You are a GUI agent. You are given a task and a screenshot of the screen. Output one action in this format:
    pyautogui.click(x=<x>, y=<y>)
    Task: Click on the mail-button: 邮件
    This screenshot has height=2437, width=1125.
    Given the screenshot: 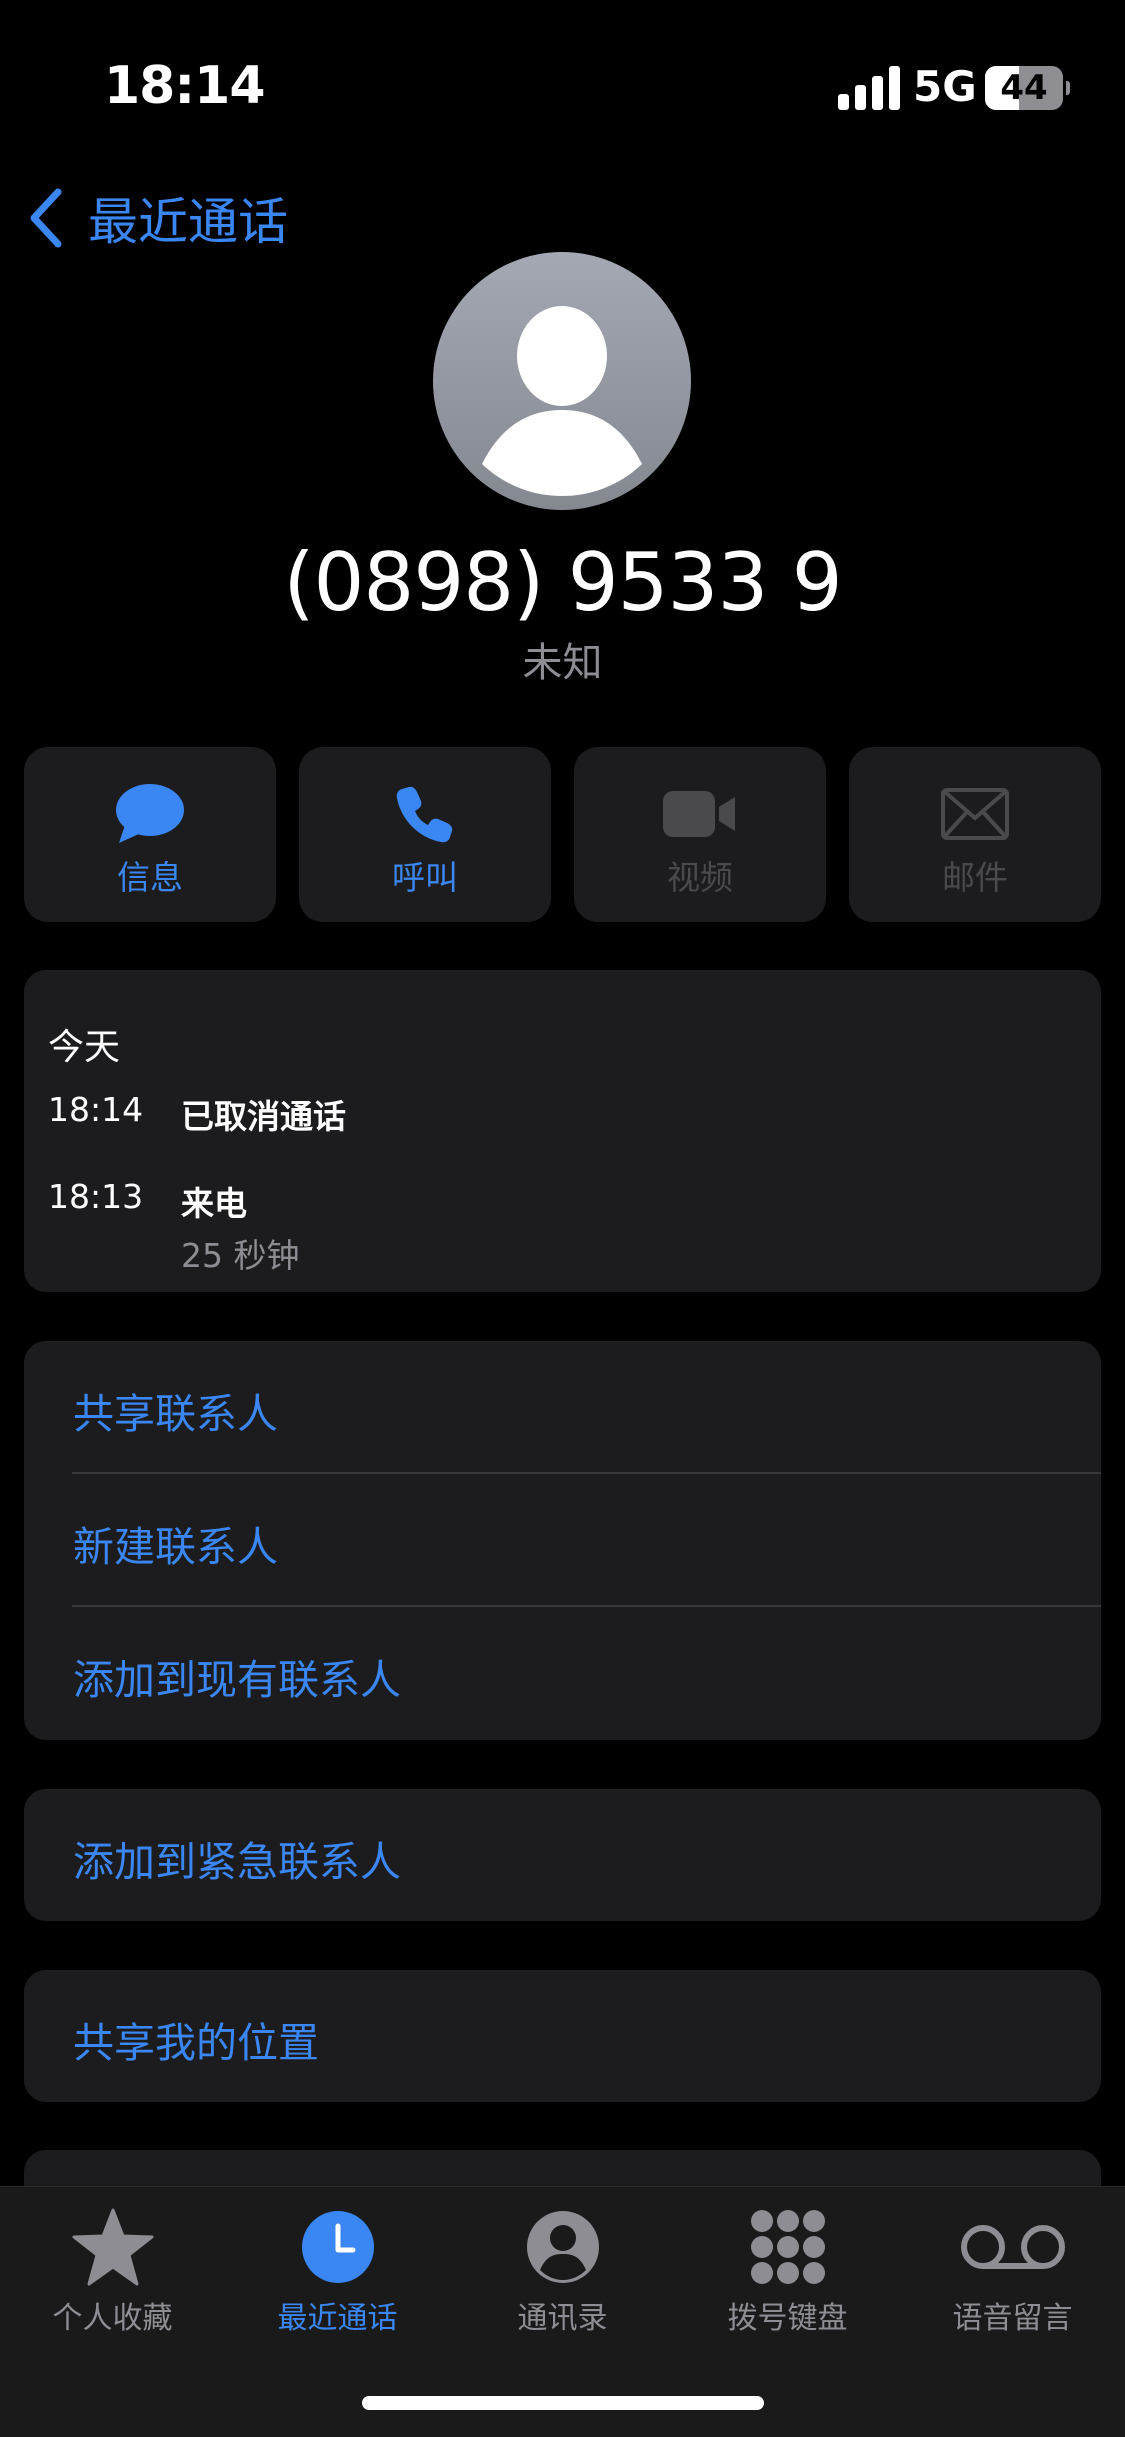 What is the action you would take?
    pyautogui.click(x=975, y=834)
    